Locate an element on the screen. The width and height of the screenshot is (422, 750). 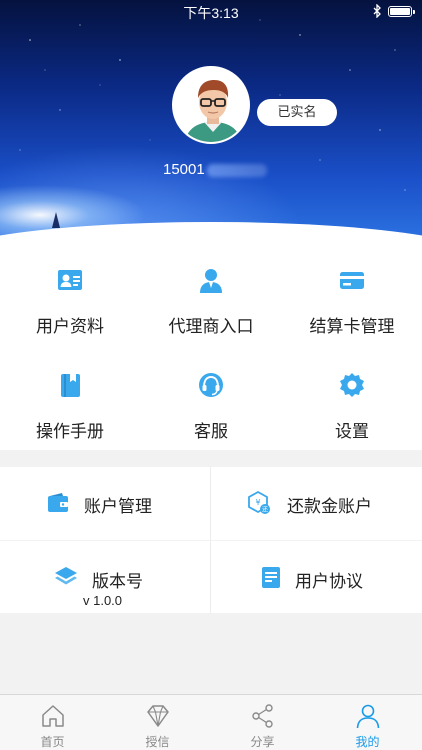
cell-label: 还款金账户 is located at coordinates (329, 507).